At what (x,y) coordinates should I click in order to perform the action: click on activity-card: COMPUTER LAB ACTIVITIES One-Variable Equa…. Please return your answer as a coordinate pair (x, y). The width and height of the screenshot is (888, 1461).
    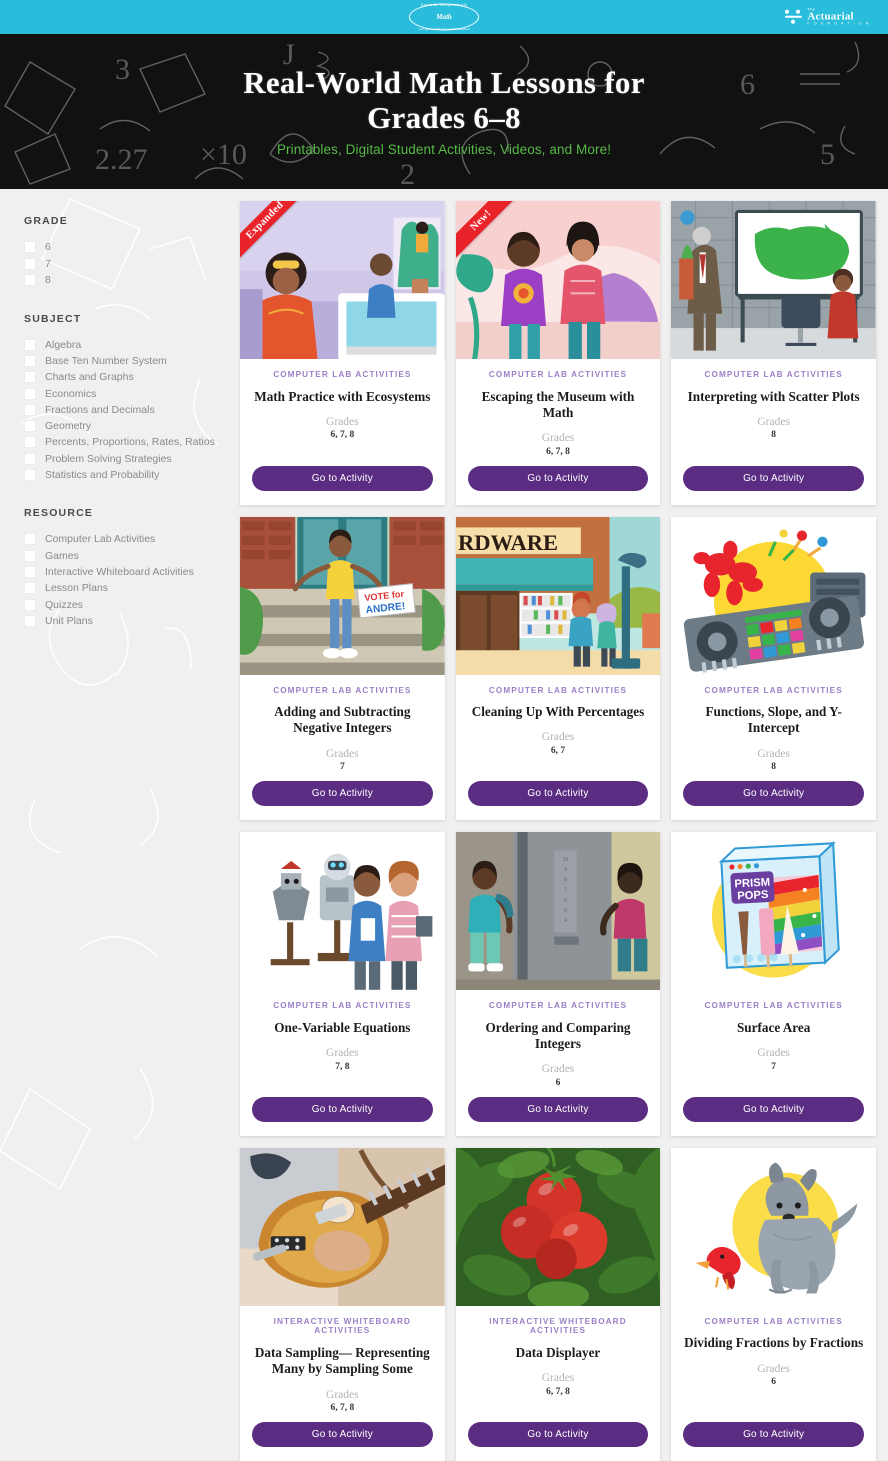
    Looking at the image, I should click on (342, 984).